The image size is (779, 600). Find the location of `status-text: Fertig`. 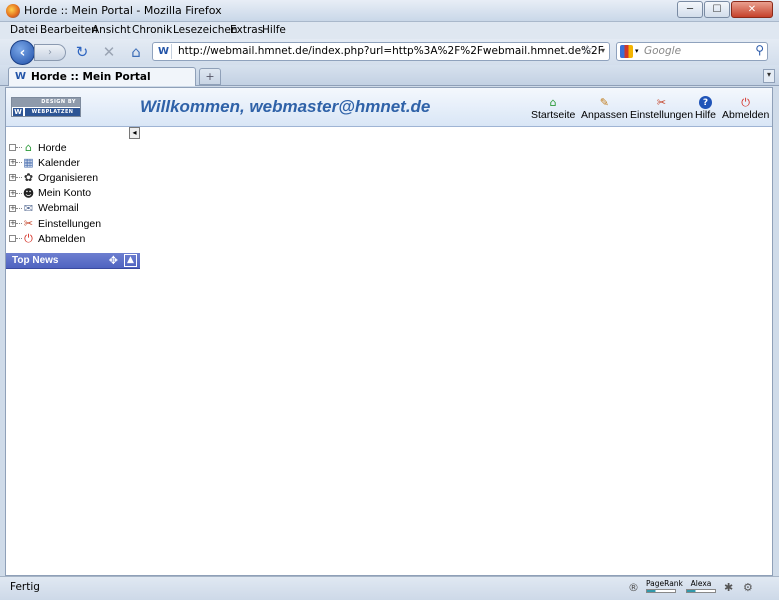

status-text: Fertig is located at coordinates (25, 587).